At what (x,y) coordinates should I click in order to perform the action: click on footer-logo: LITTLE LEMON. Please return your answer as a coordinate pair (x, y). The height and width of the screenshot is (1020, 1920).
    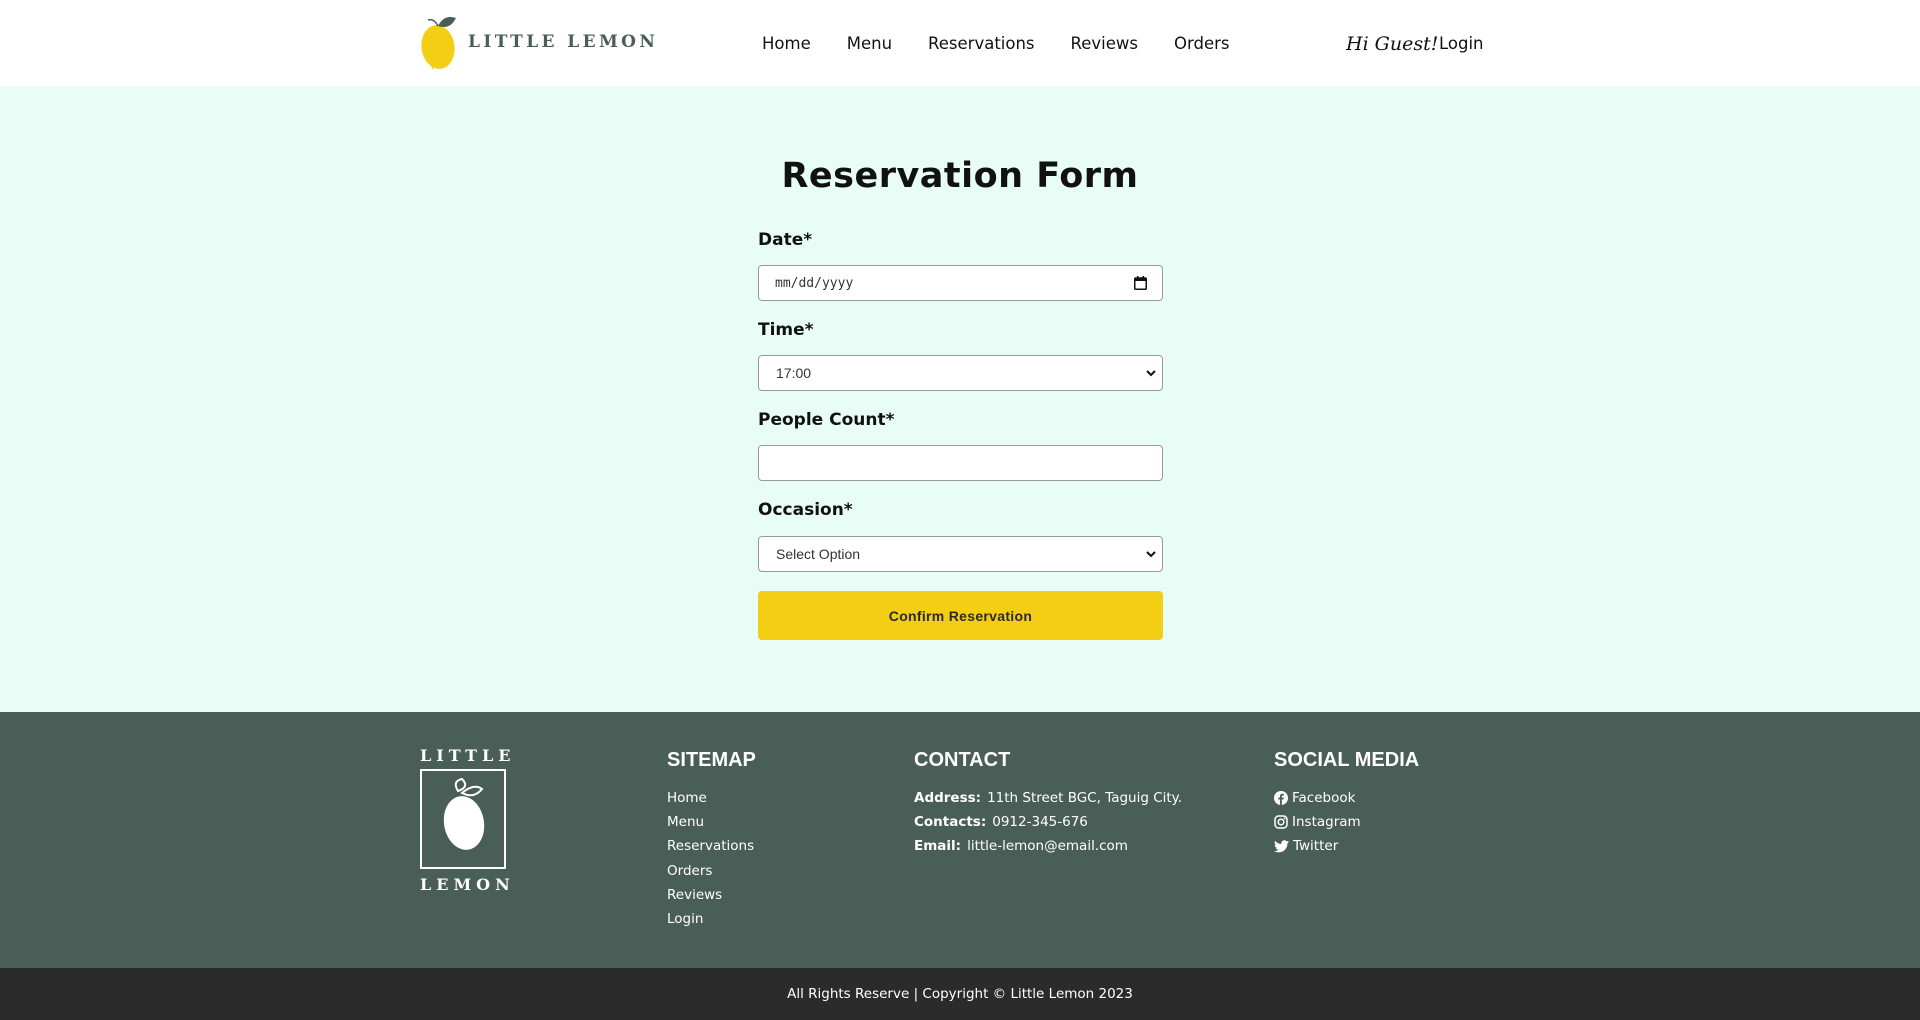
    Looking at the image, I should click on (468, 820).